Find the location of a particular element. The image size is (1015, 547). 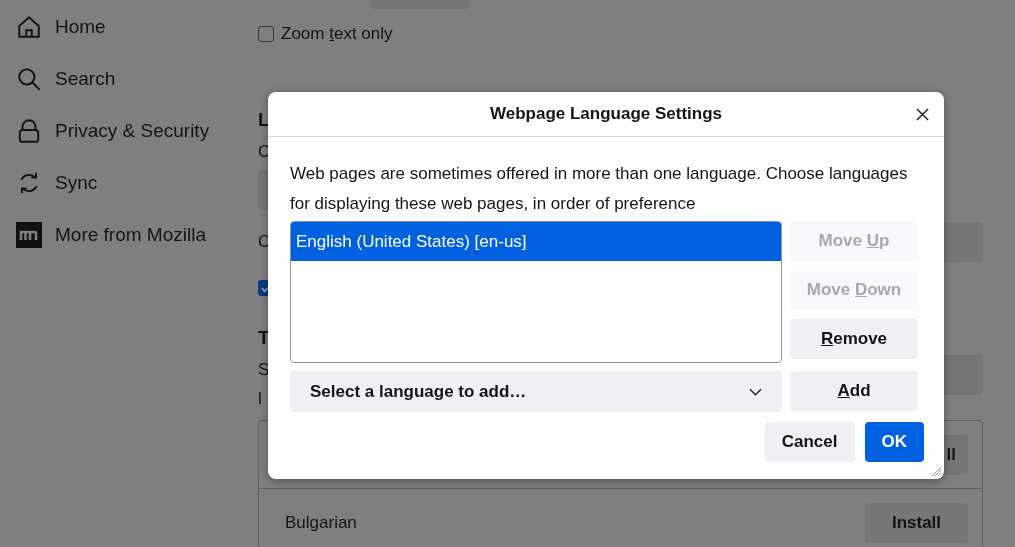

cancel-button: Cancel is located at coordinates (809, 442).